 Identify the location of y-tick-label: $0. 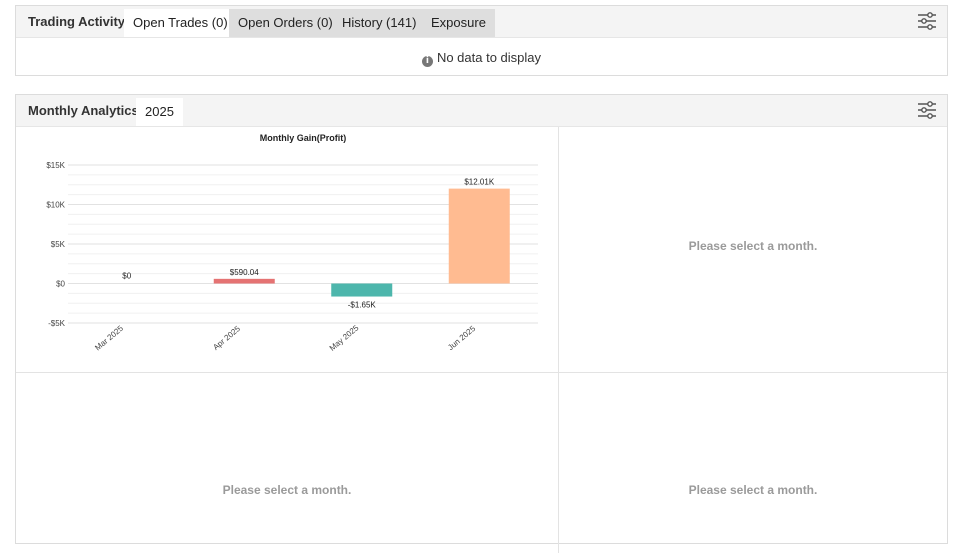
(60, 284).